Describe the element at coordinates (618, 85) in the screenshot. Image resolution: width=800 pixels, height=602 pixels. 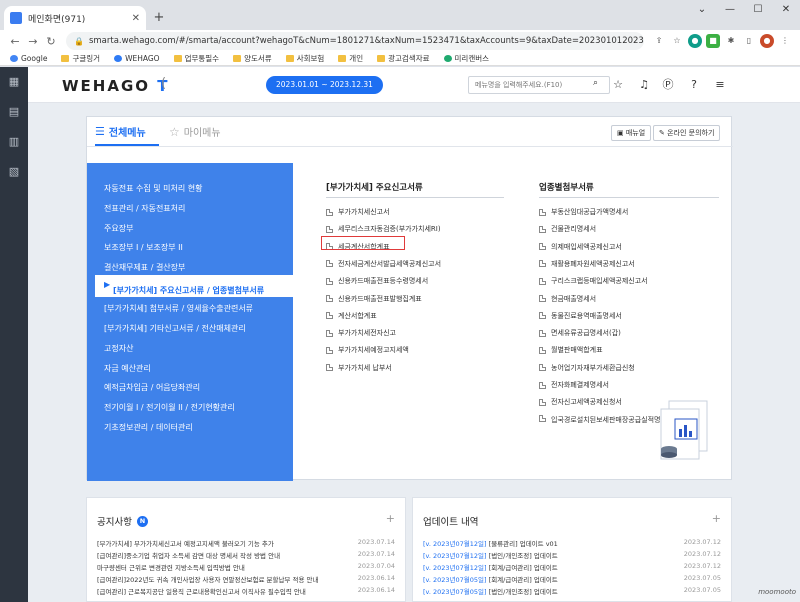
I see `star-icon: ☆` at that location.